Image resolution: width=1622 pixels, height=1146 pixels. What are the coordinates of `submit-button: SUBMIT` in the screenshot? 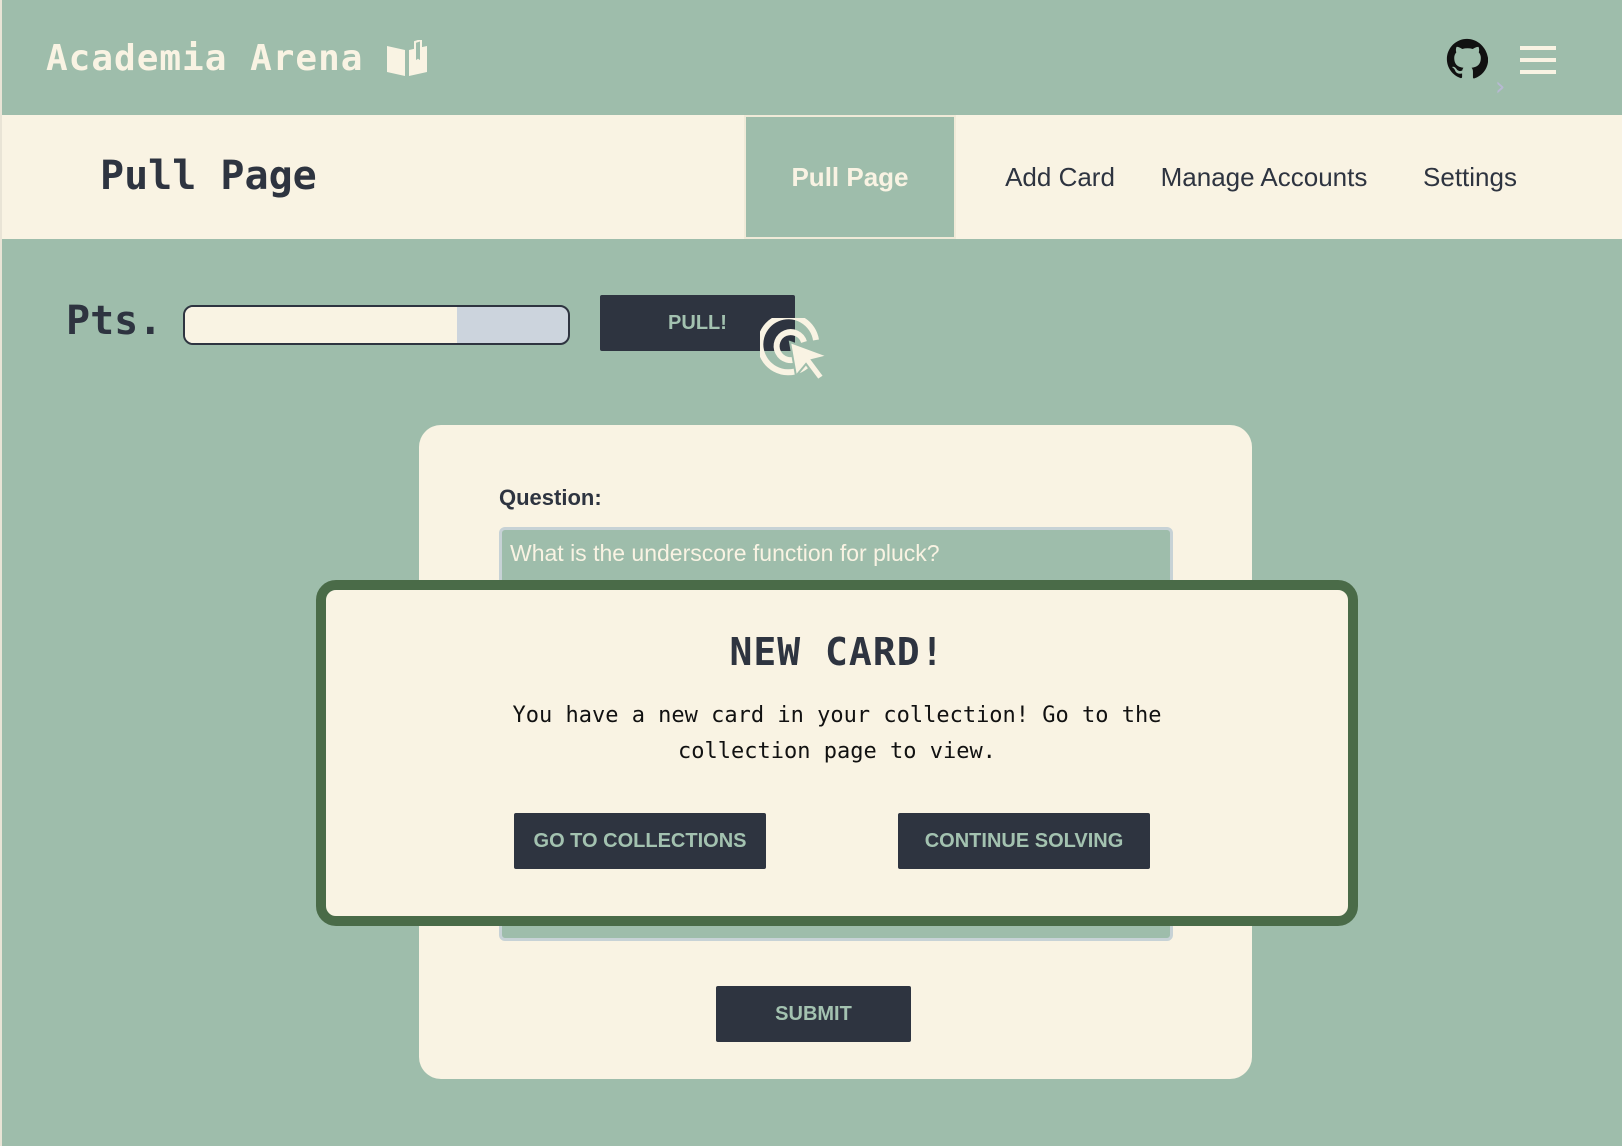 It's located at (813, 1014).